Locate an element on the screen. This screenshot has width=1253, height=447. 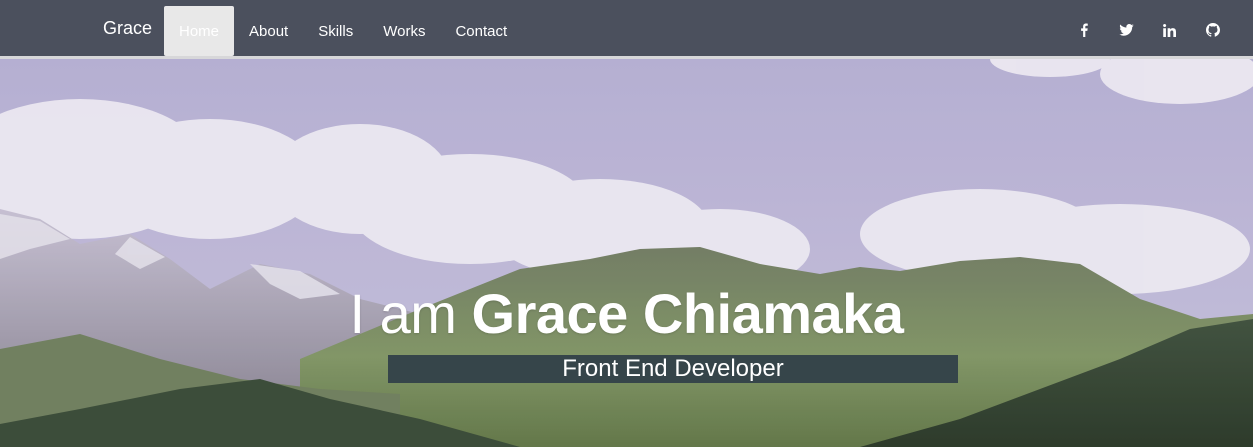
nav-item-works: Works is located at coordinates (404, 31).